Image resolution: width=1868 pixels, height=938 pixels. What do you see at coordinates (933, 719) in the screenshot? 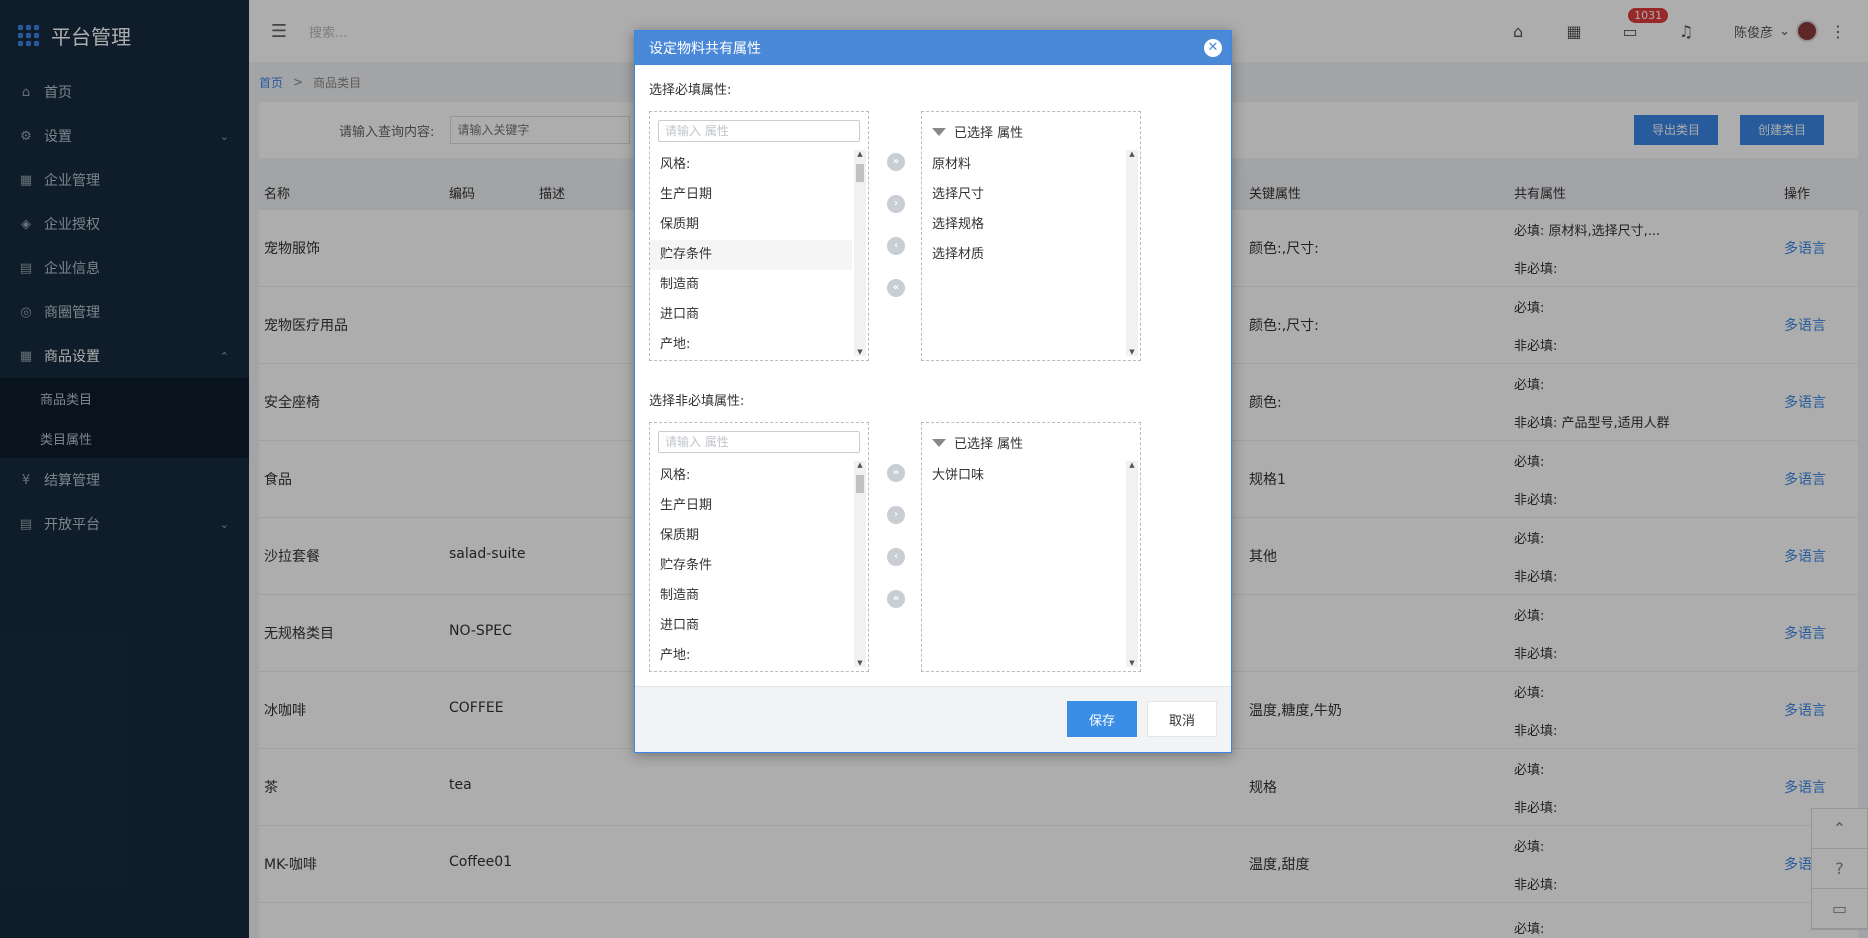
I see `dialog-footer: 保存 取消` at bounding box center [933, 719].